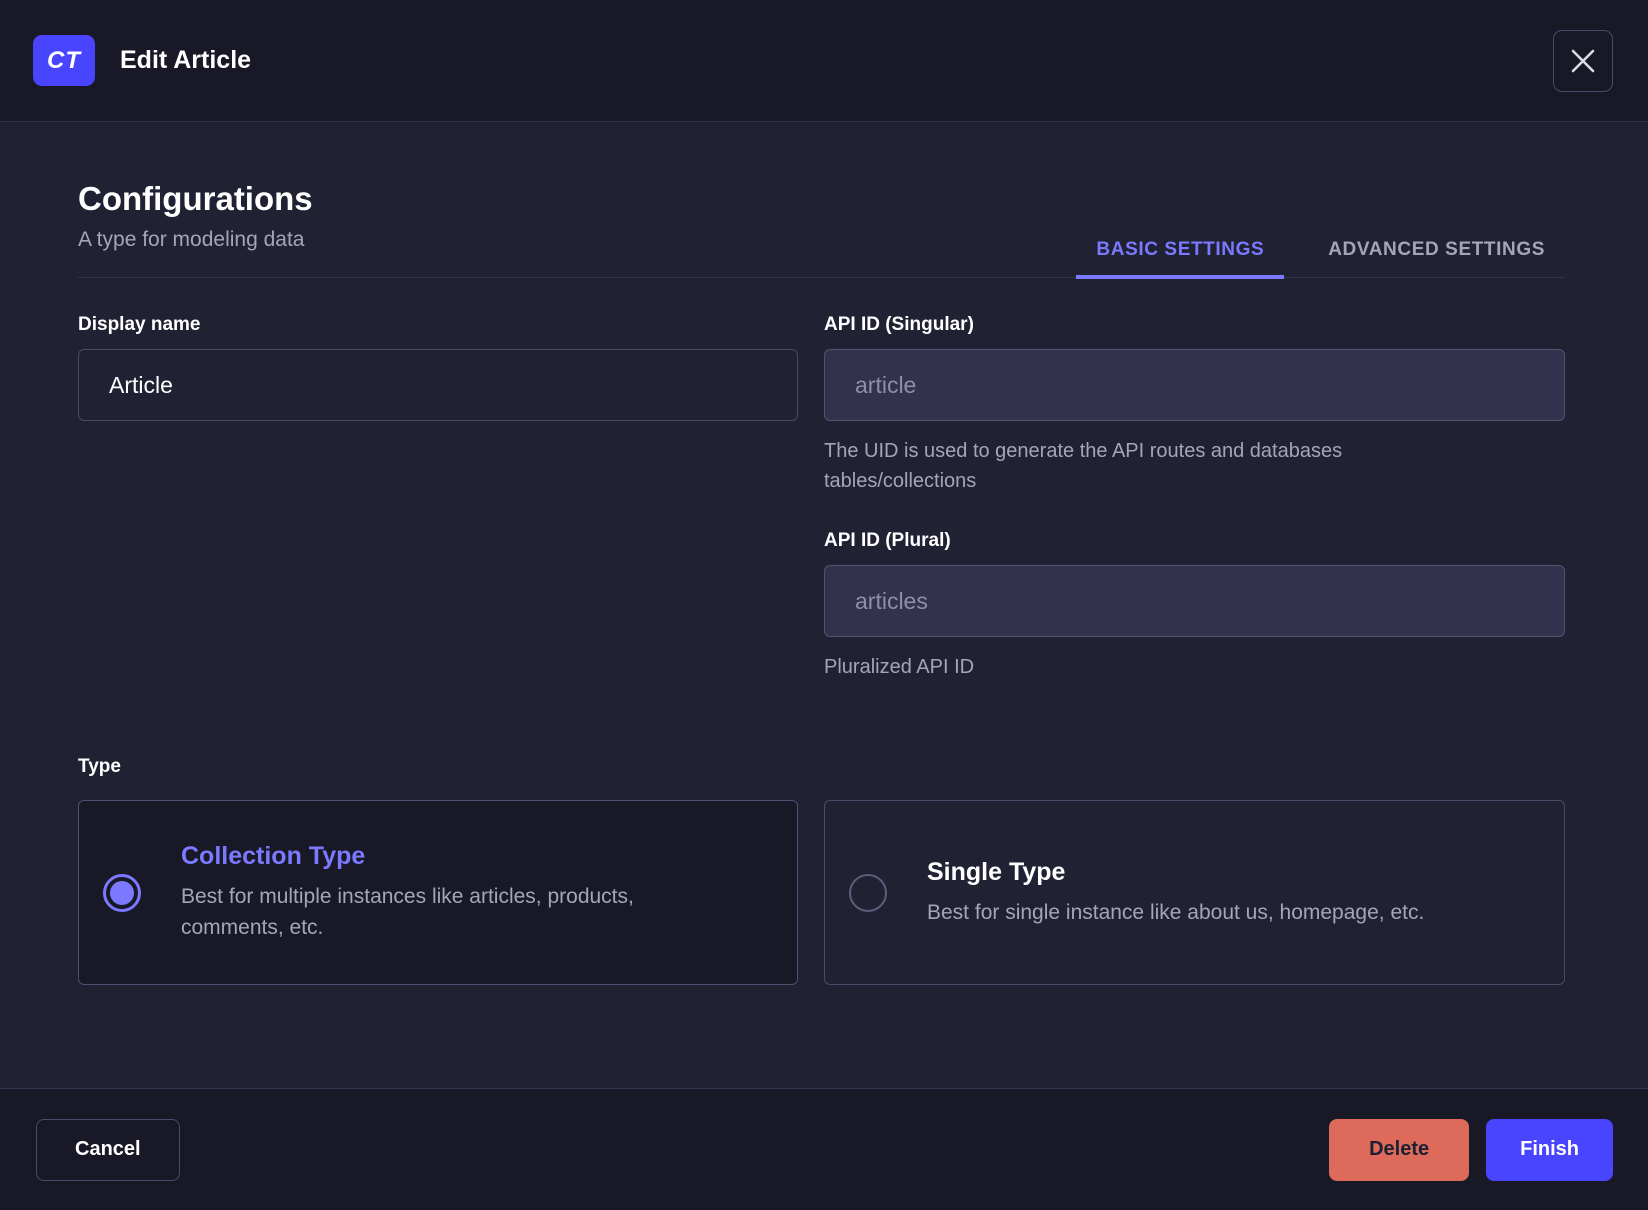 The image size is (1648, 1210). I want to click on tab-advanced-settings: ADVANCED SETTINGS, so click(1436, 252).